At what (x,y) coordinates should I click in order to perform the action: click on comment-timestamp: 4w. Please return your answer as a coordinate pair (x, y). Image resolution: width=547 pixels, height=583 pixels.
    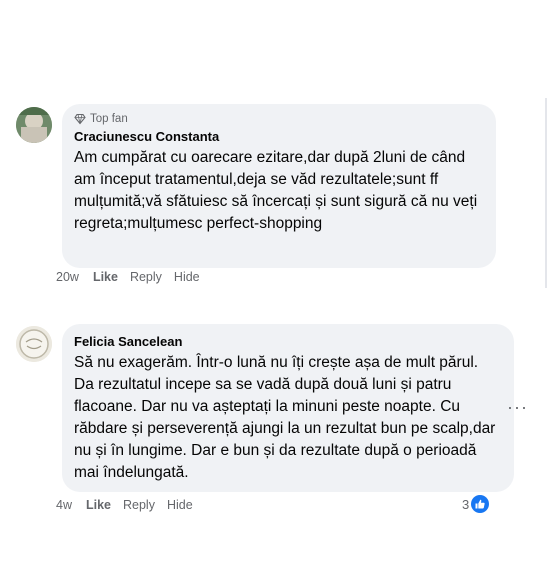
    Looking at the image, I should click on (64, 505).